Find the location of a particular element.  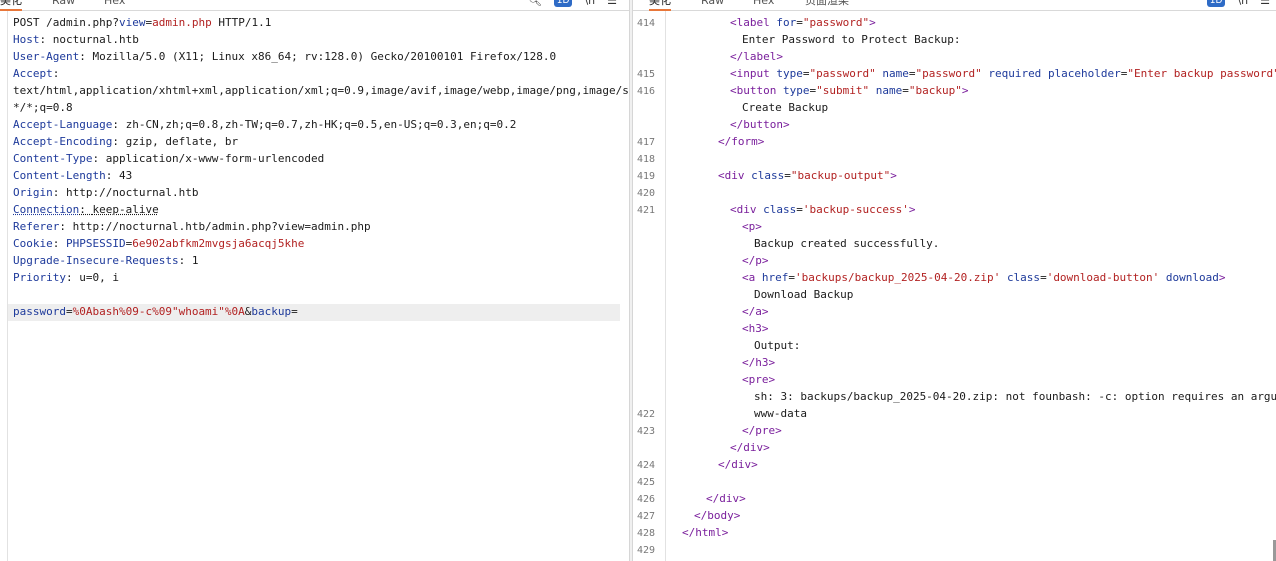

header-priority: Priority: u=0, i is located at coordinates (66, 277).